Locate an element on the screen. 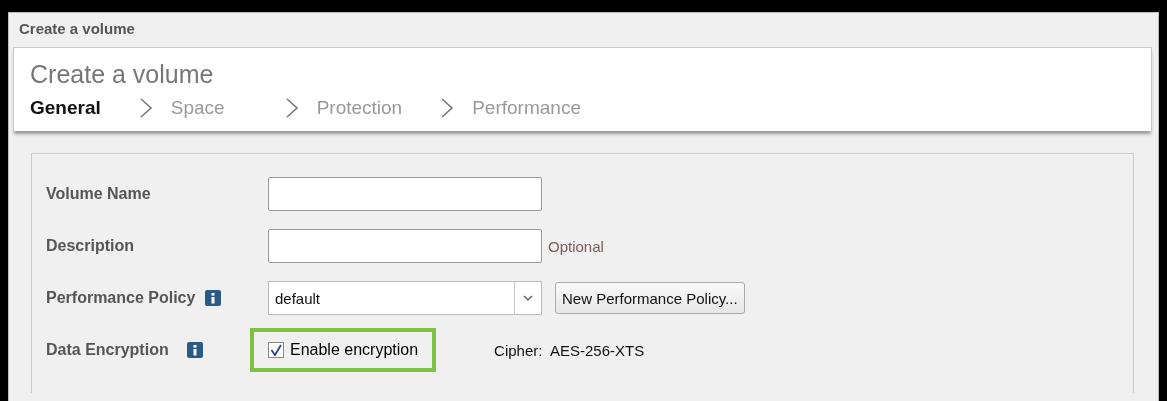 This screenshot has width=1167, height=401. field-label: Description is located at coordinates (90, 246).